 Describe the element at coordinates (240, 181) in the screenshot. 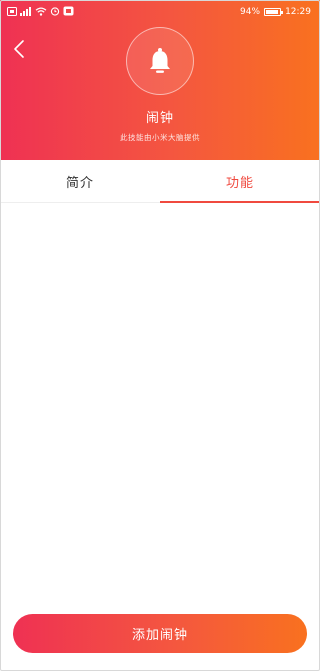

I see `tab-features: 功能` at that location.